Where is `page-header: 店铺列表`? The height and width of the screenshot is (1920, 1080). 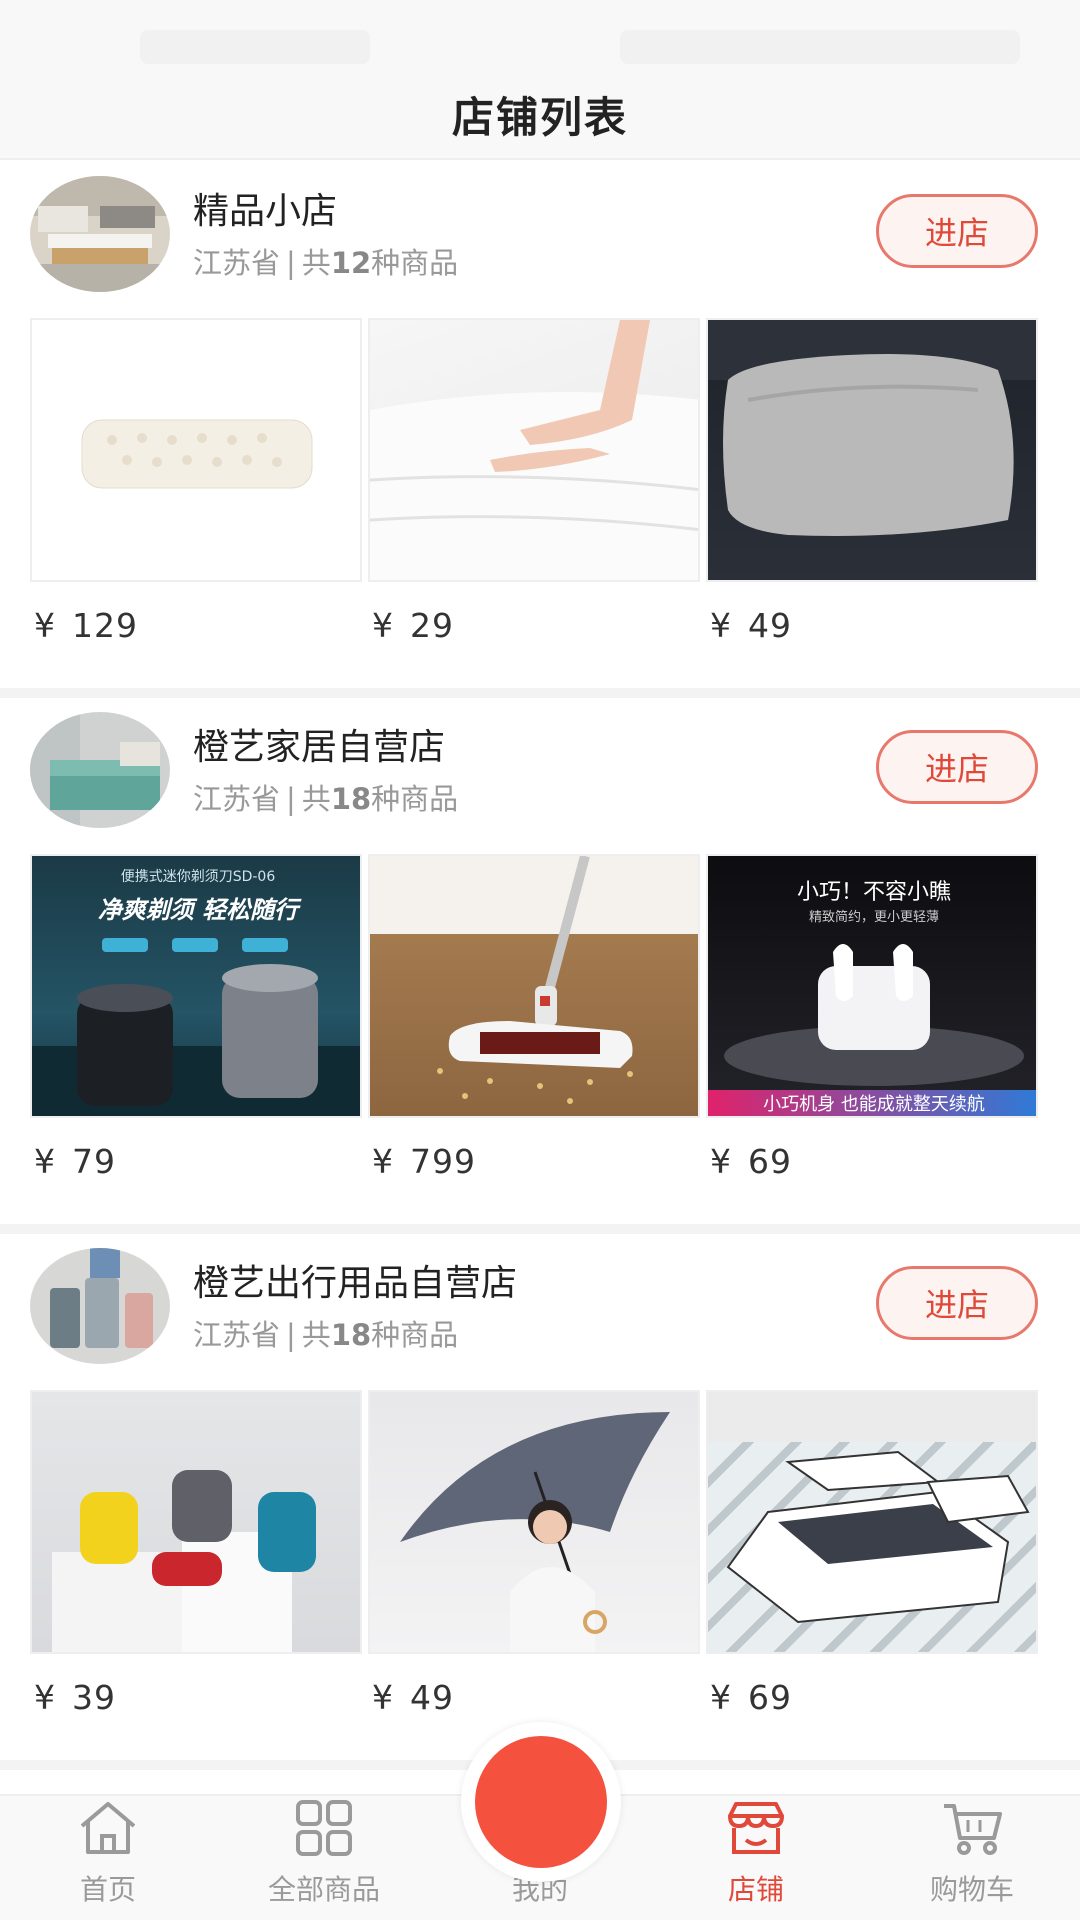
page-header: 店铺列表 is located at coordinates (540, 115).